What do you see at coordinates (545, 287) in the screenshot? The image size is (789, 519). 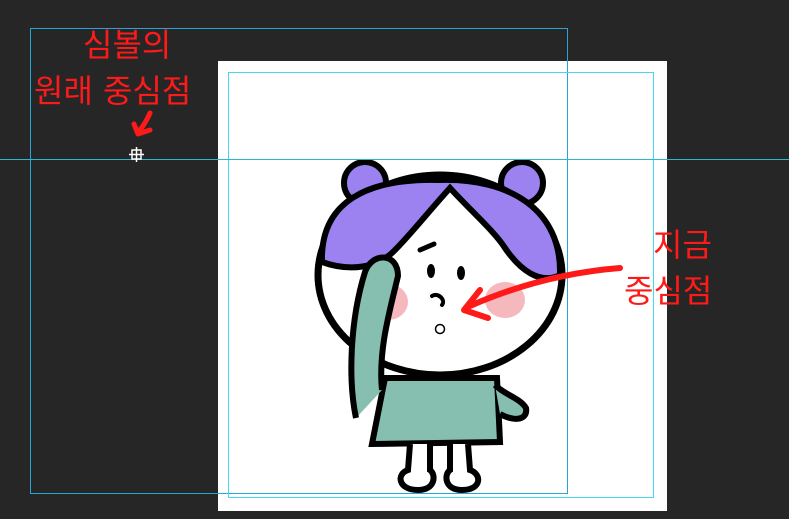 I see `current-center-arrow` at bounding box center [545, 287].